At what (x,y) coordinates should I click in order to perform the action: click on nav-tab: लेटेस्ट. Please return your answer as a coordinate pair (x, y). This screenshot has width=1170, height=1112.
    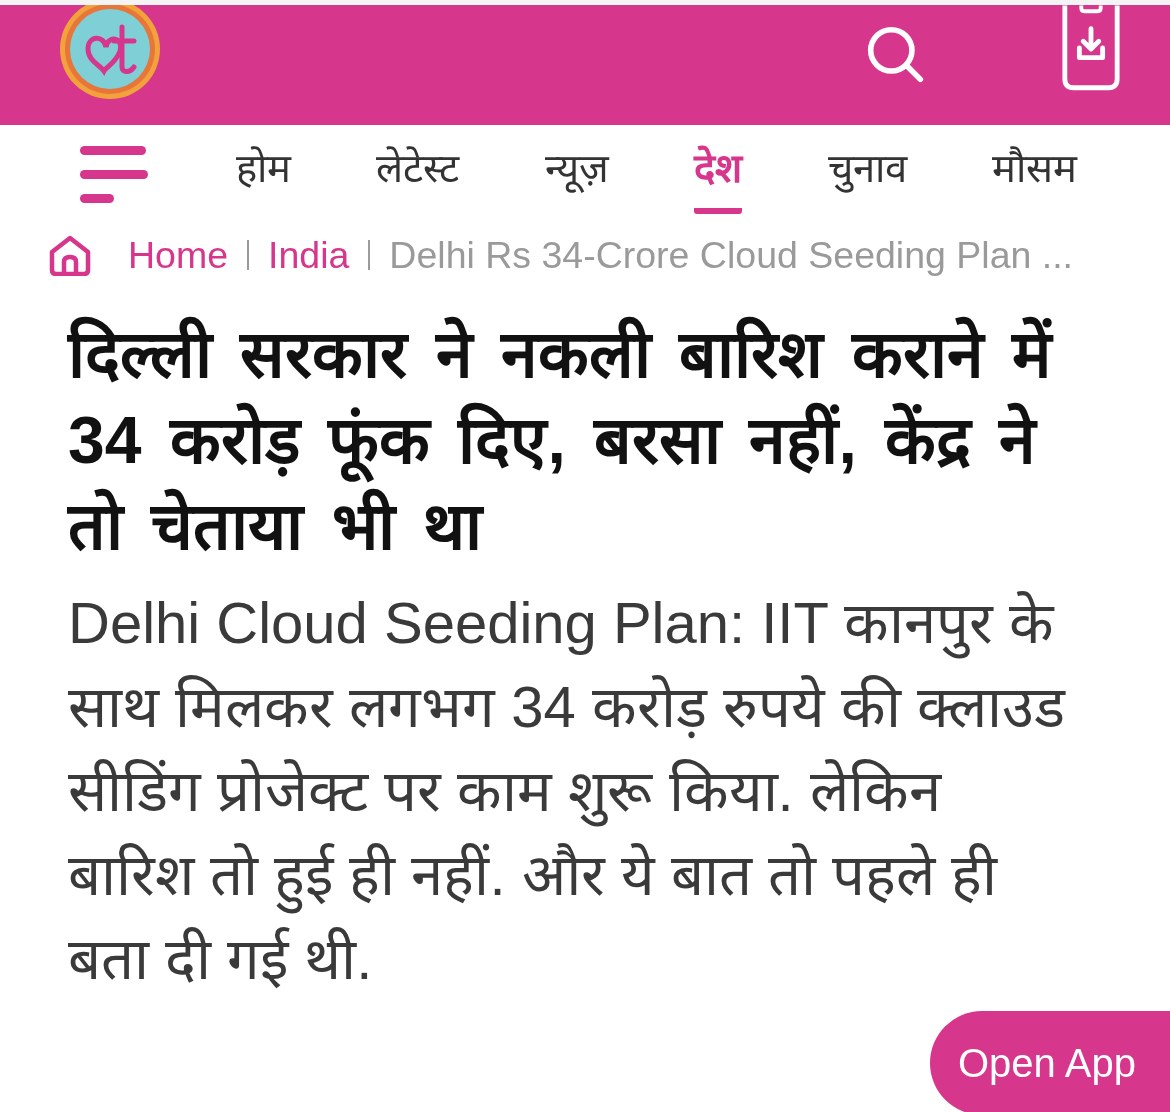
    Looking at the image, I should click on (418, 175).